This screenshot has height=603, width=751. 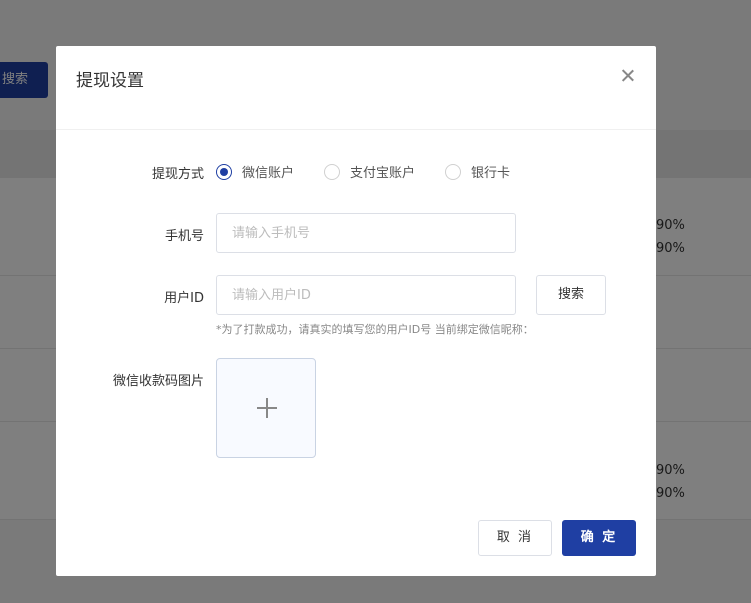 I want to click on qr-code-image-label: 微信收款码图片, so click(x=158, y=381).